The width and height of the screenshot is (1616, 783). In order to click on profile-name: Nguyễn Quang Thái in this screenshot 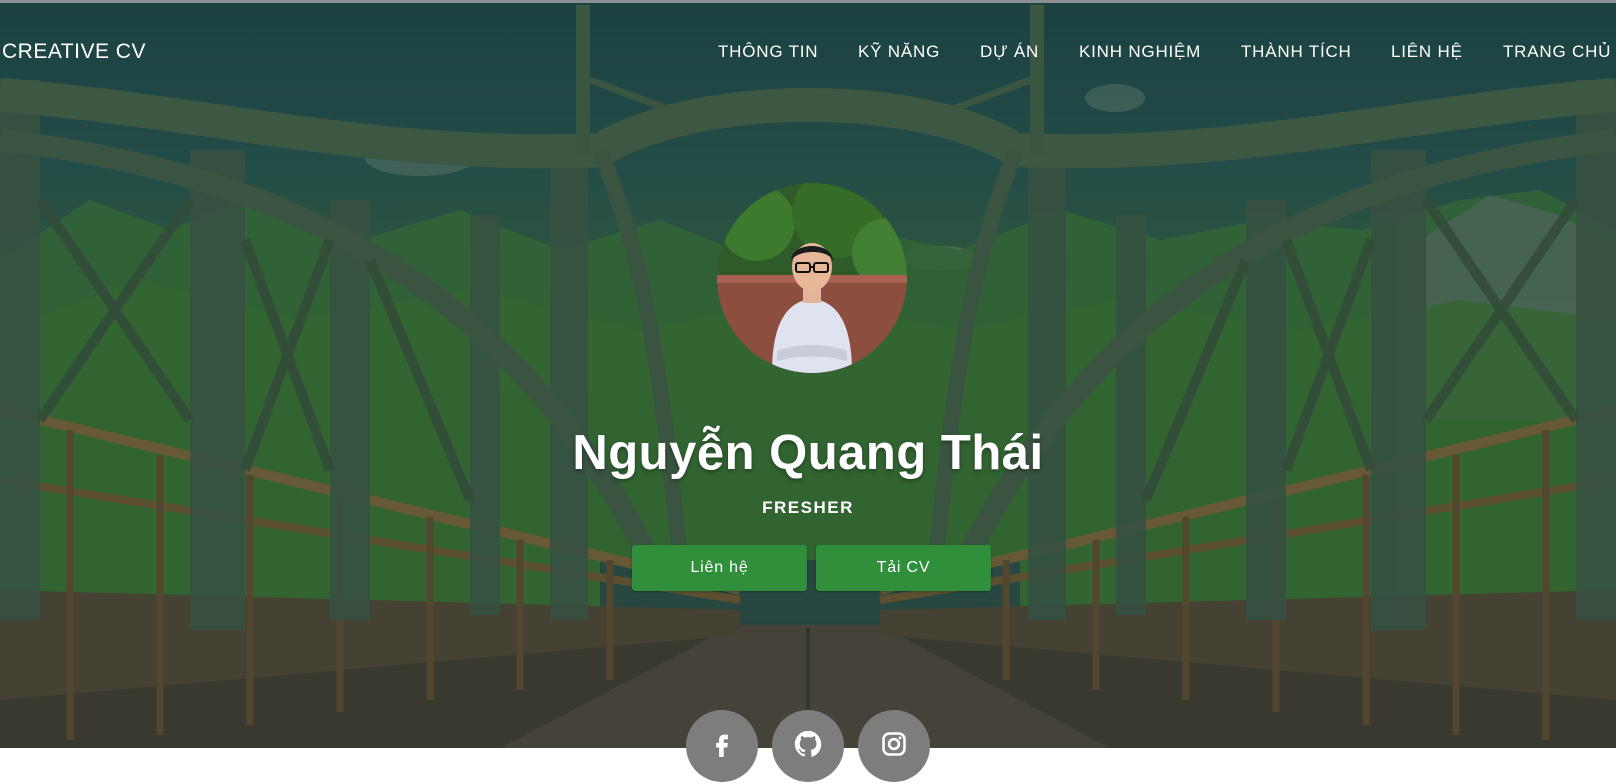, I will do `click(808, 453)`.